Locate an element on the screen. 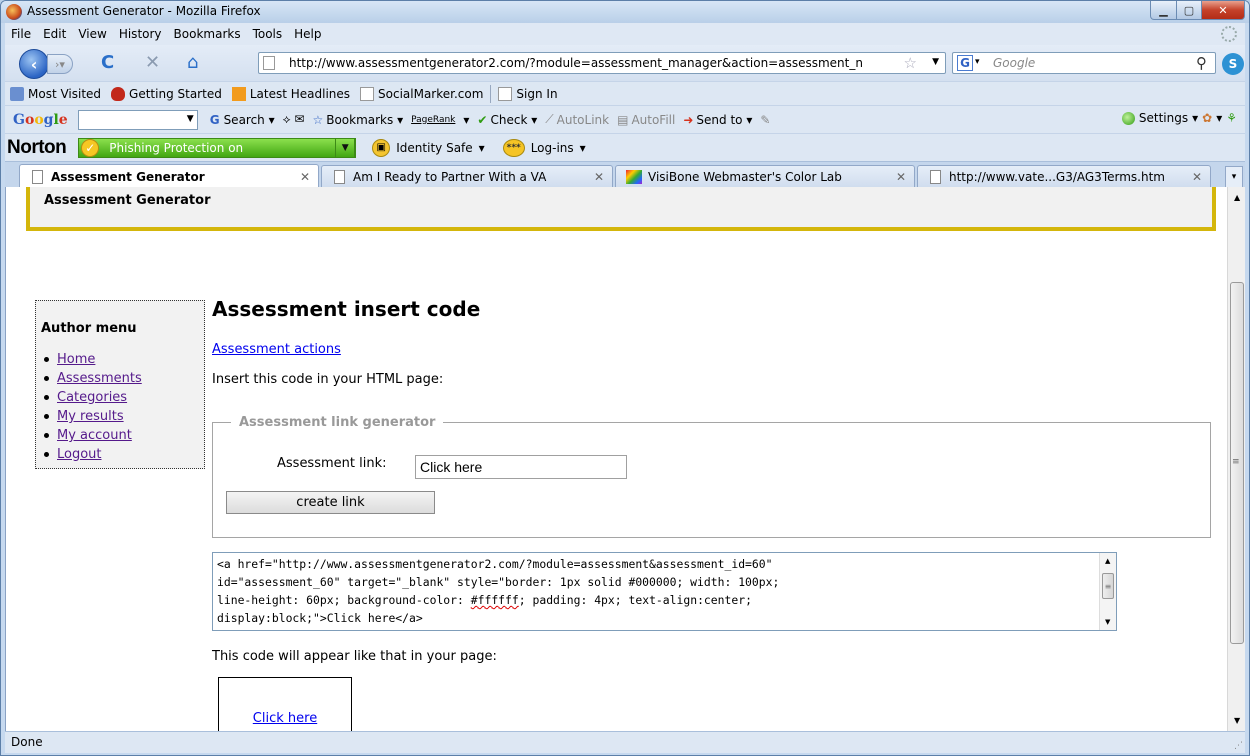  home-icon: ⌂ is located at coordinates (192, 63).